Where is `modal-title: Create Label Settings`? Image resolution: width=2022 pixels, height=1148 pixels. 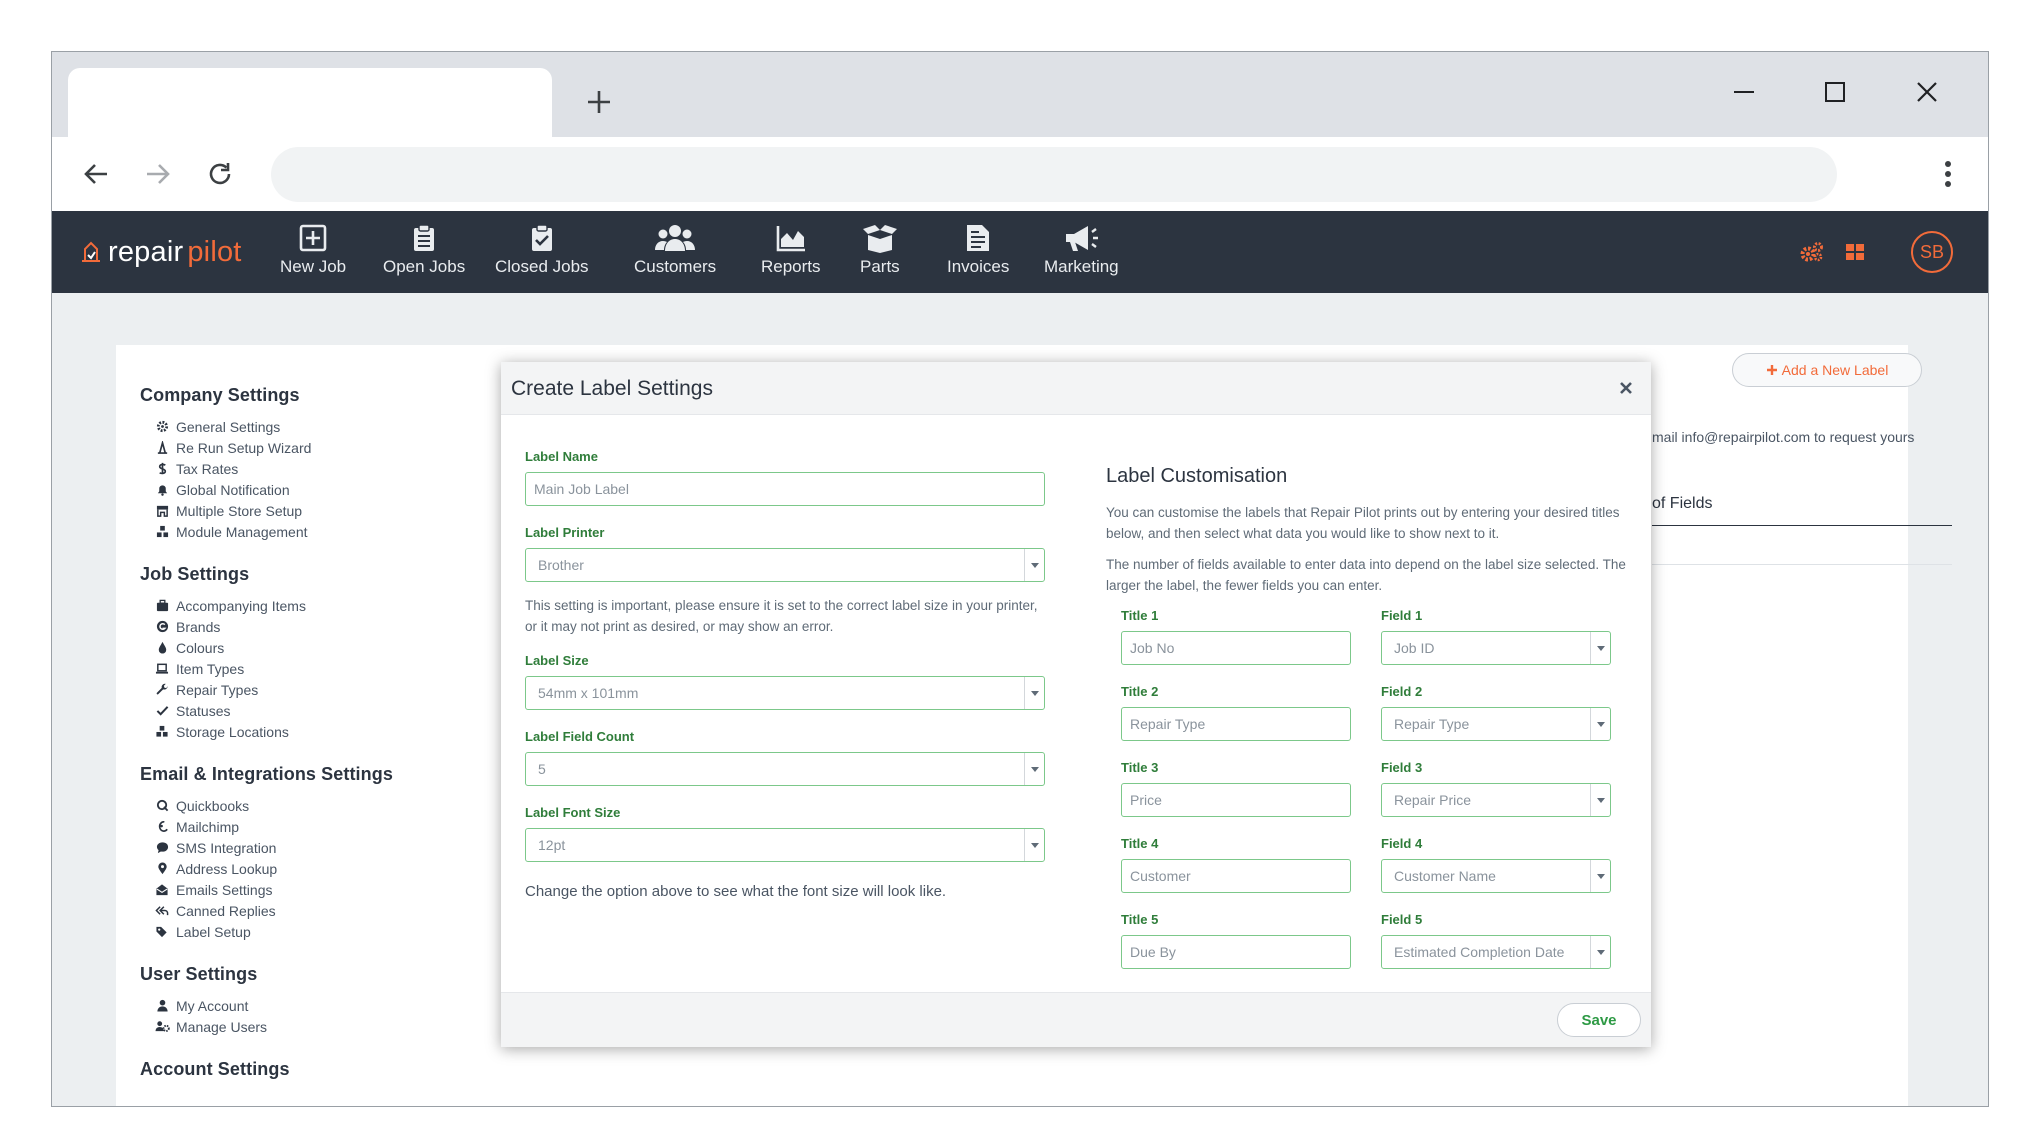 modal-title: Create Label Settings is located at coordinates (612, 388).